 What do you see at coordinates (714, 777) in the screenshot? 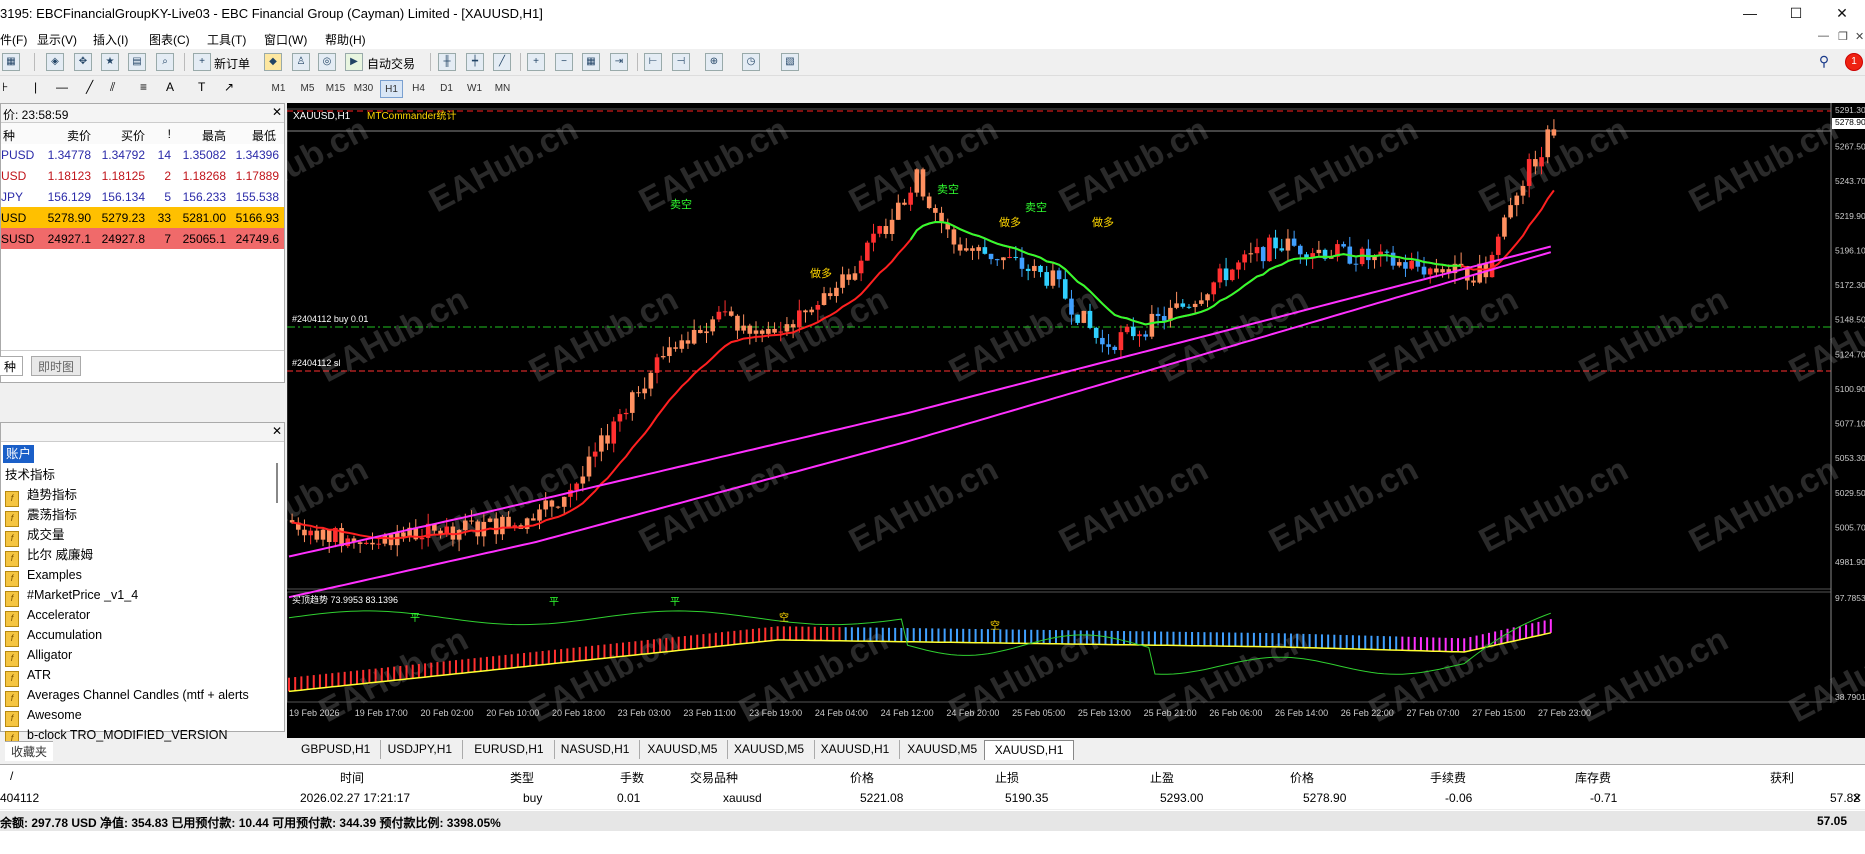
I see `terminal-col-header: 交易品种` at bounding box center [714, 777].